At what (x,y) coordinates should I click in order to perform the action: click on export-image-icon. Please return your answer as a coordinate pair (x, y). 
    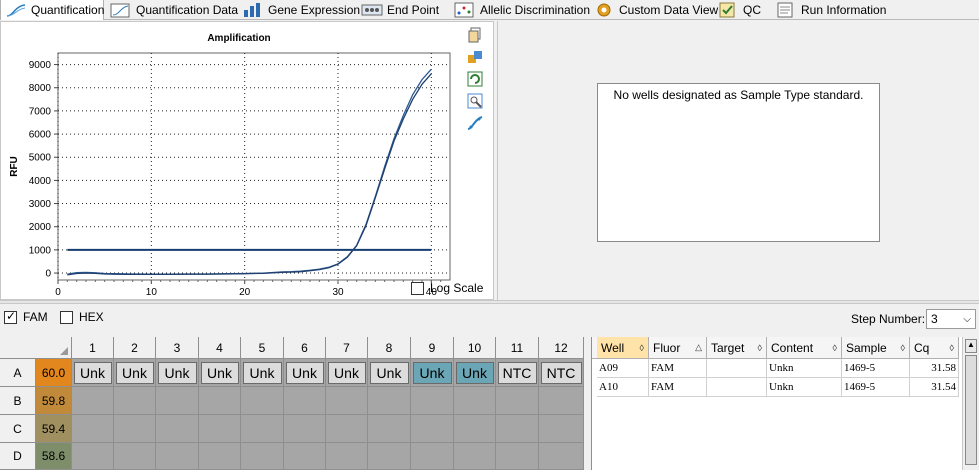
    Looking at the image, I should click on (475, 57).